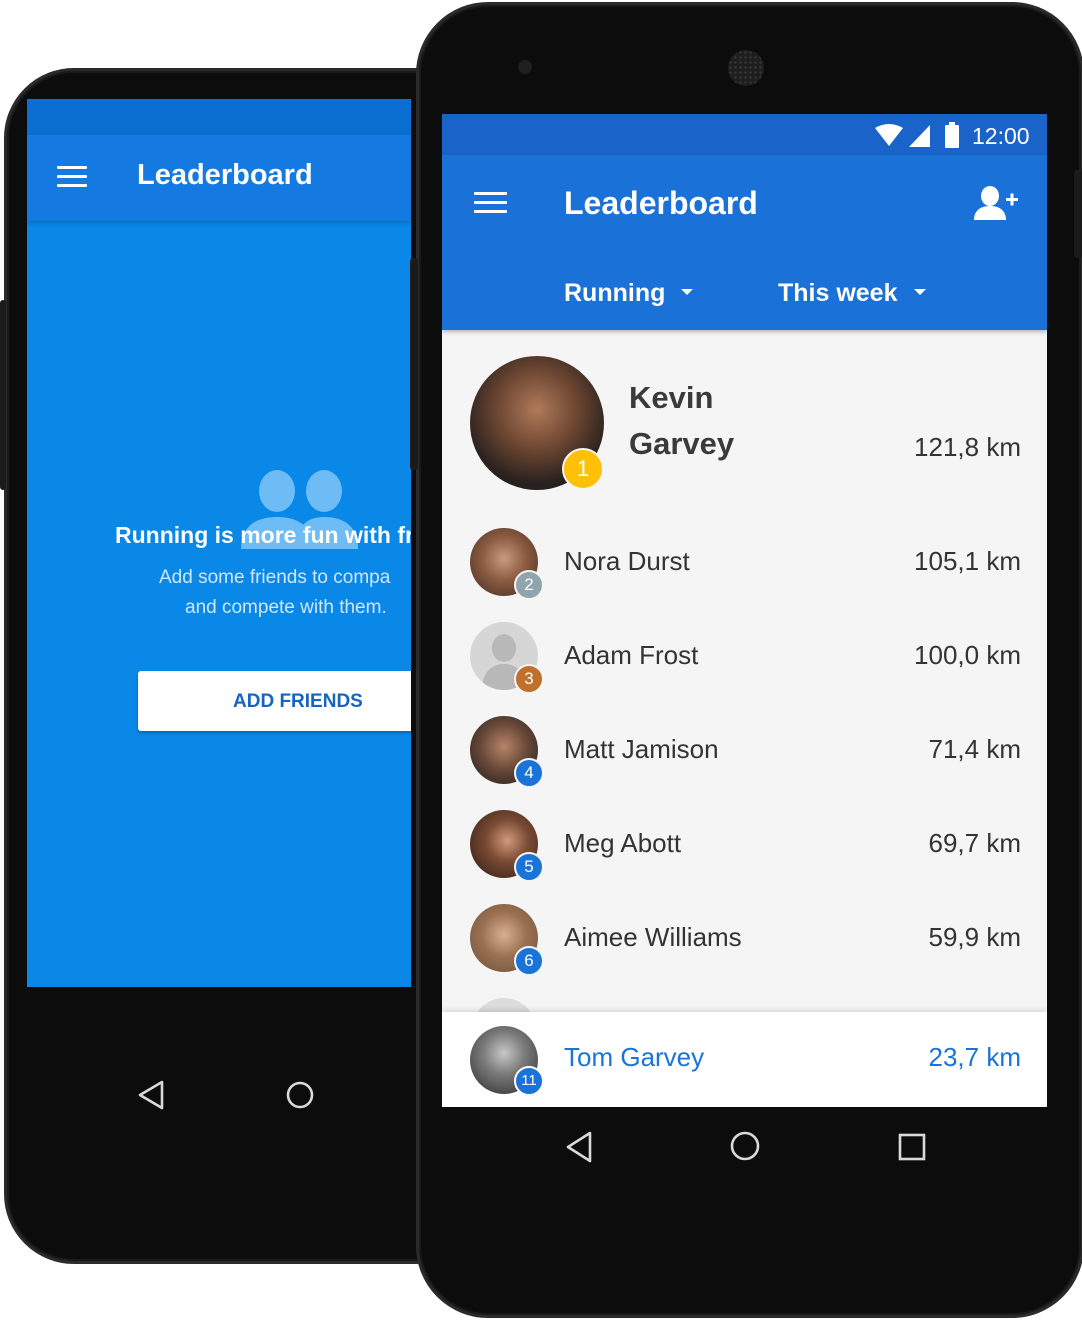 Image resolution: width=1082 pixels, height=1328 pixels. I want to click on entry-name: Meg Abott, so click(623, 843).